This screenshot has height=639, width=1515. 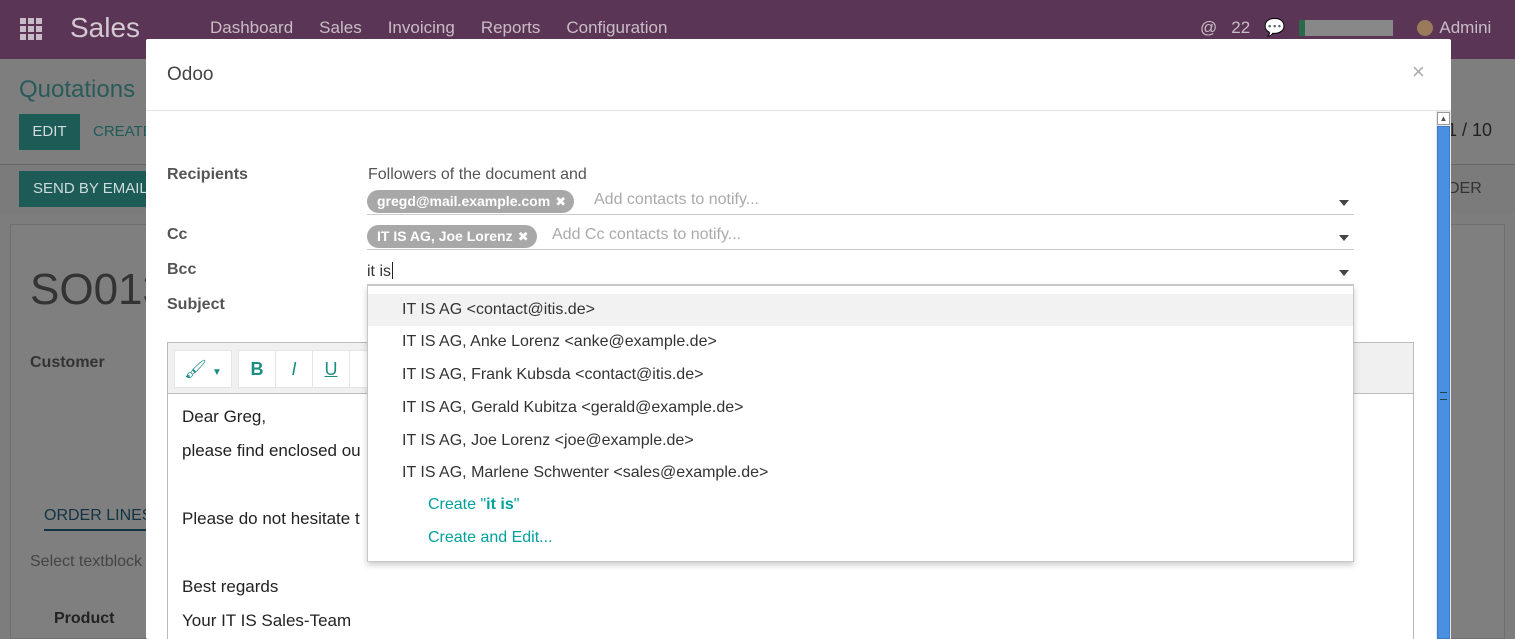 What do you see at coordinates (516, 504) in the screenshot?
I see `create-option-suffix: "` at bounding box center [516, 504].